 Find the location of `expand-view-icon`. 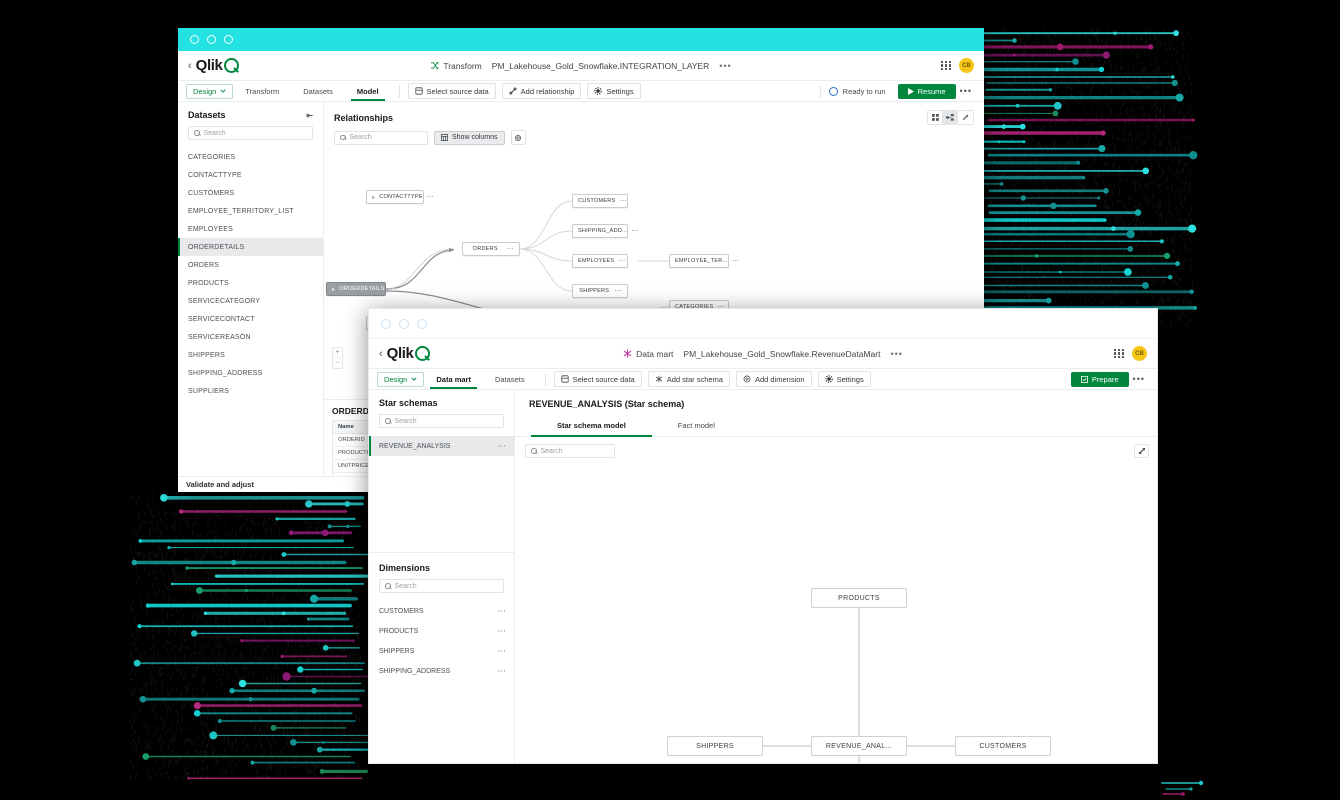

expand-view-icon is located at coordinates (965, 117).